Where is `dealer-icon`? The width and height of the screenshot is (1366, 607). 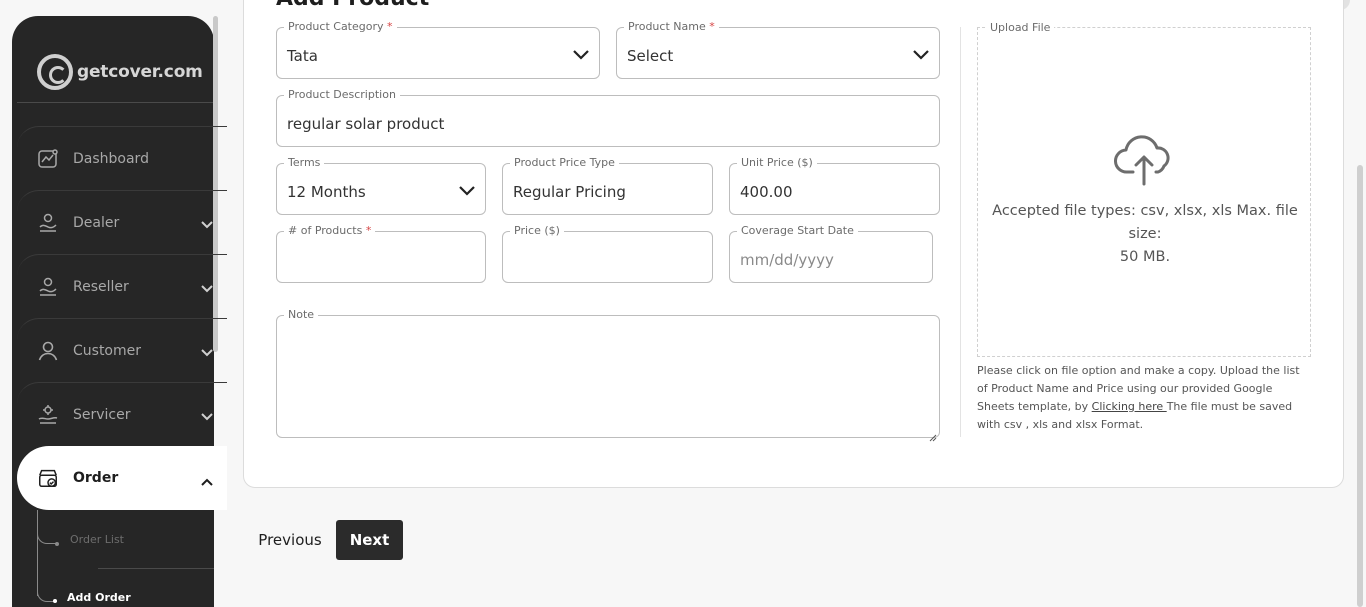 dealer-icon is located at coordinates (48, 223).